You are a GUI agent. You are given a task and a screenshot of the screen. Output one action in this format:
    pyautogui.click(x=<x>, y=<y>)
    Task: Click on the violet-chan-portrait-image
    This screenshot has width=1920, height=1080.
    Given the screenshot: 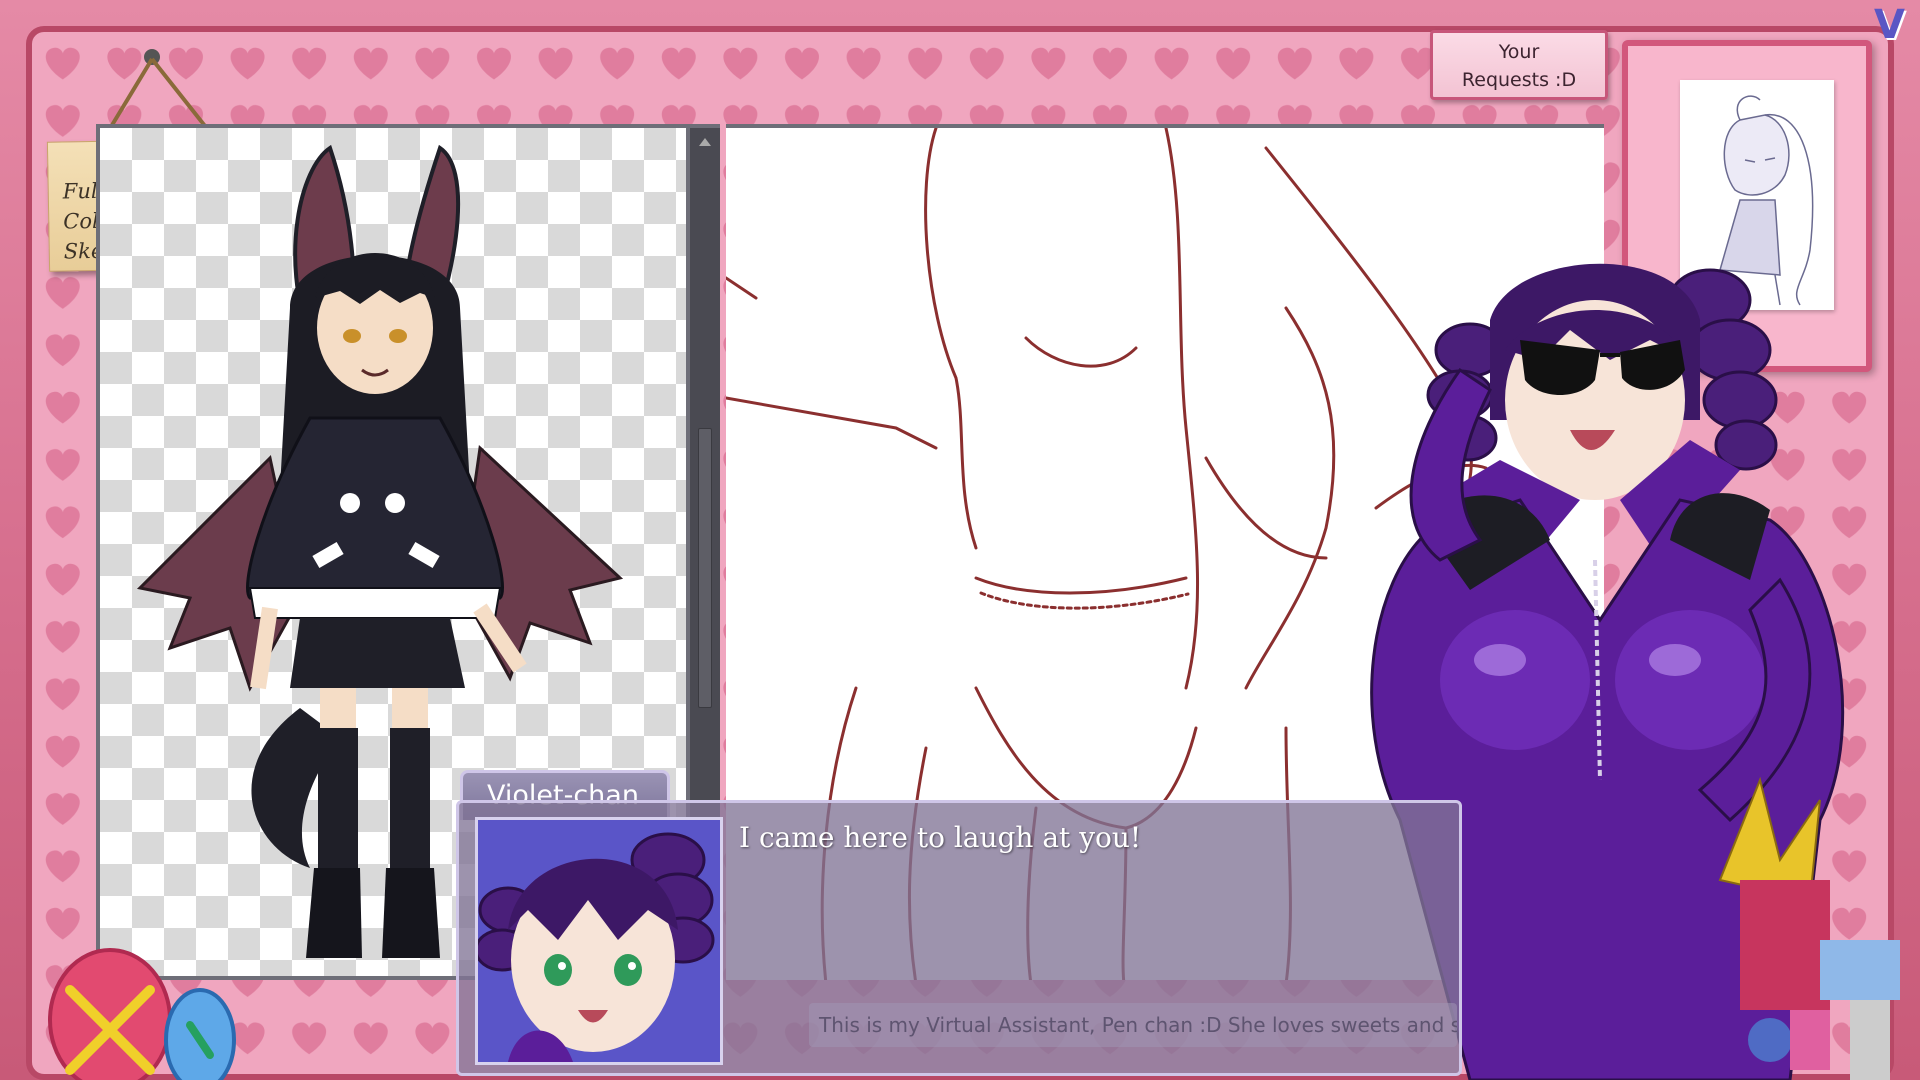 What is the action you would take?
    pyautogui.click(x=596, y=947)
    